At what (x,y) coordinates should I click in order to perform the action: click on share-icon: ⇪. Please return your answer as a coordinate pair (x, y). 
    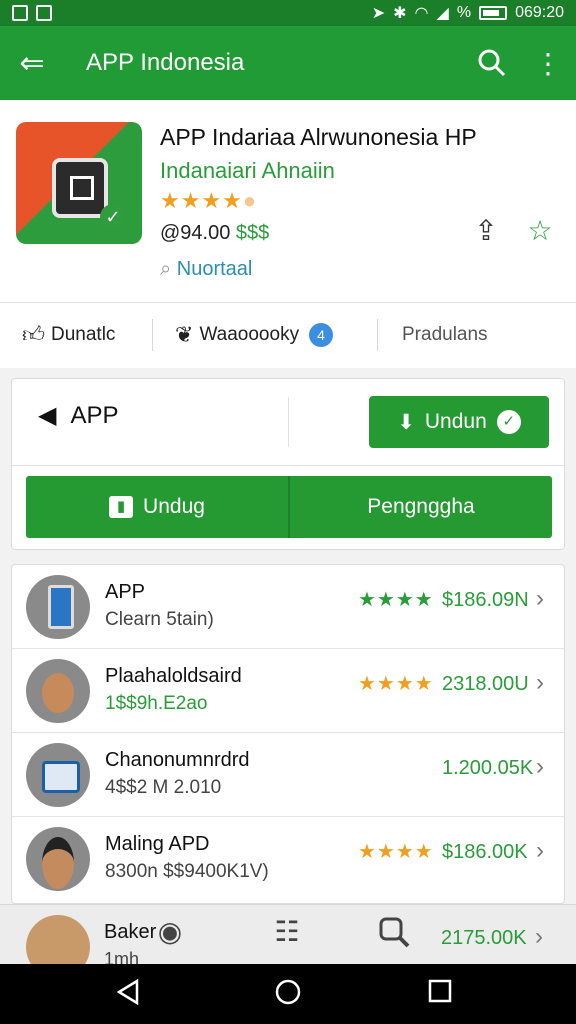
    Looking at the image, I should click on (486, 234).